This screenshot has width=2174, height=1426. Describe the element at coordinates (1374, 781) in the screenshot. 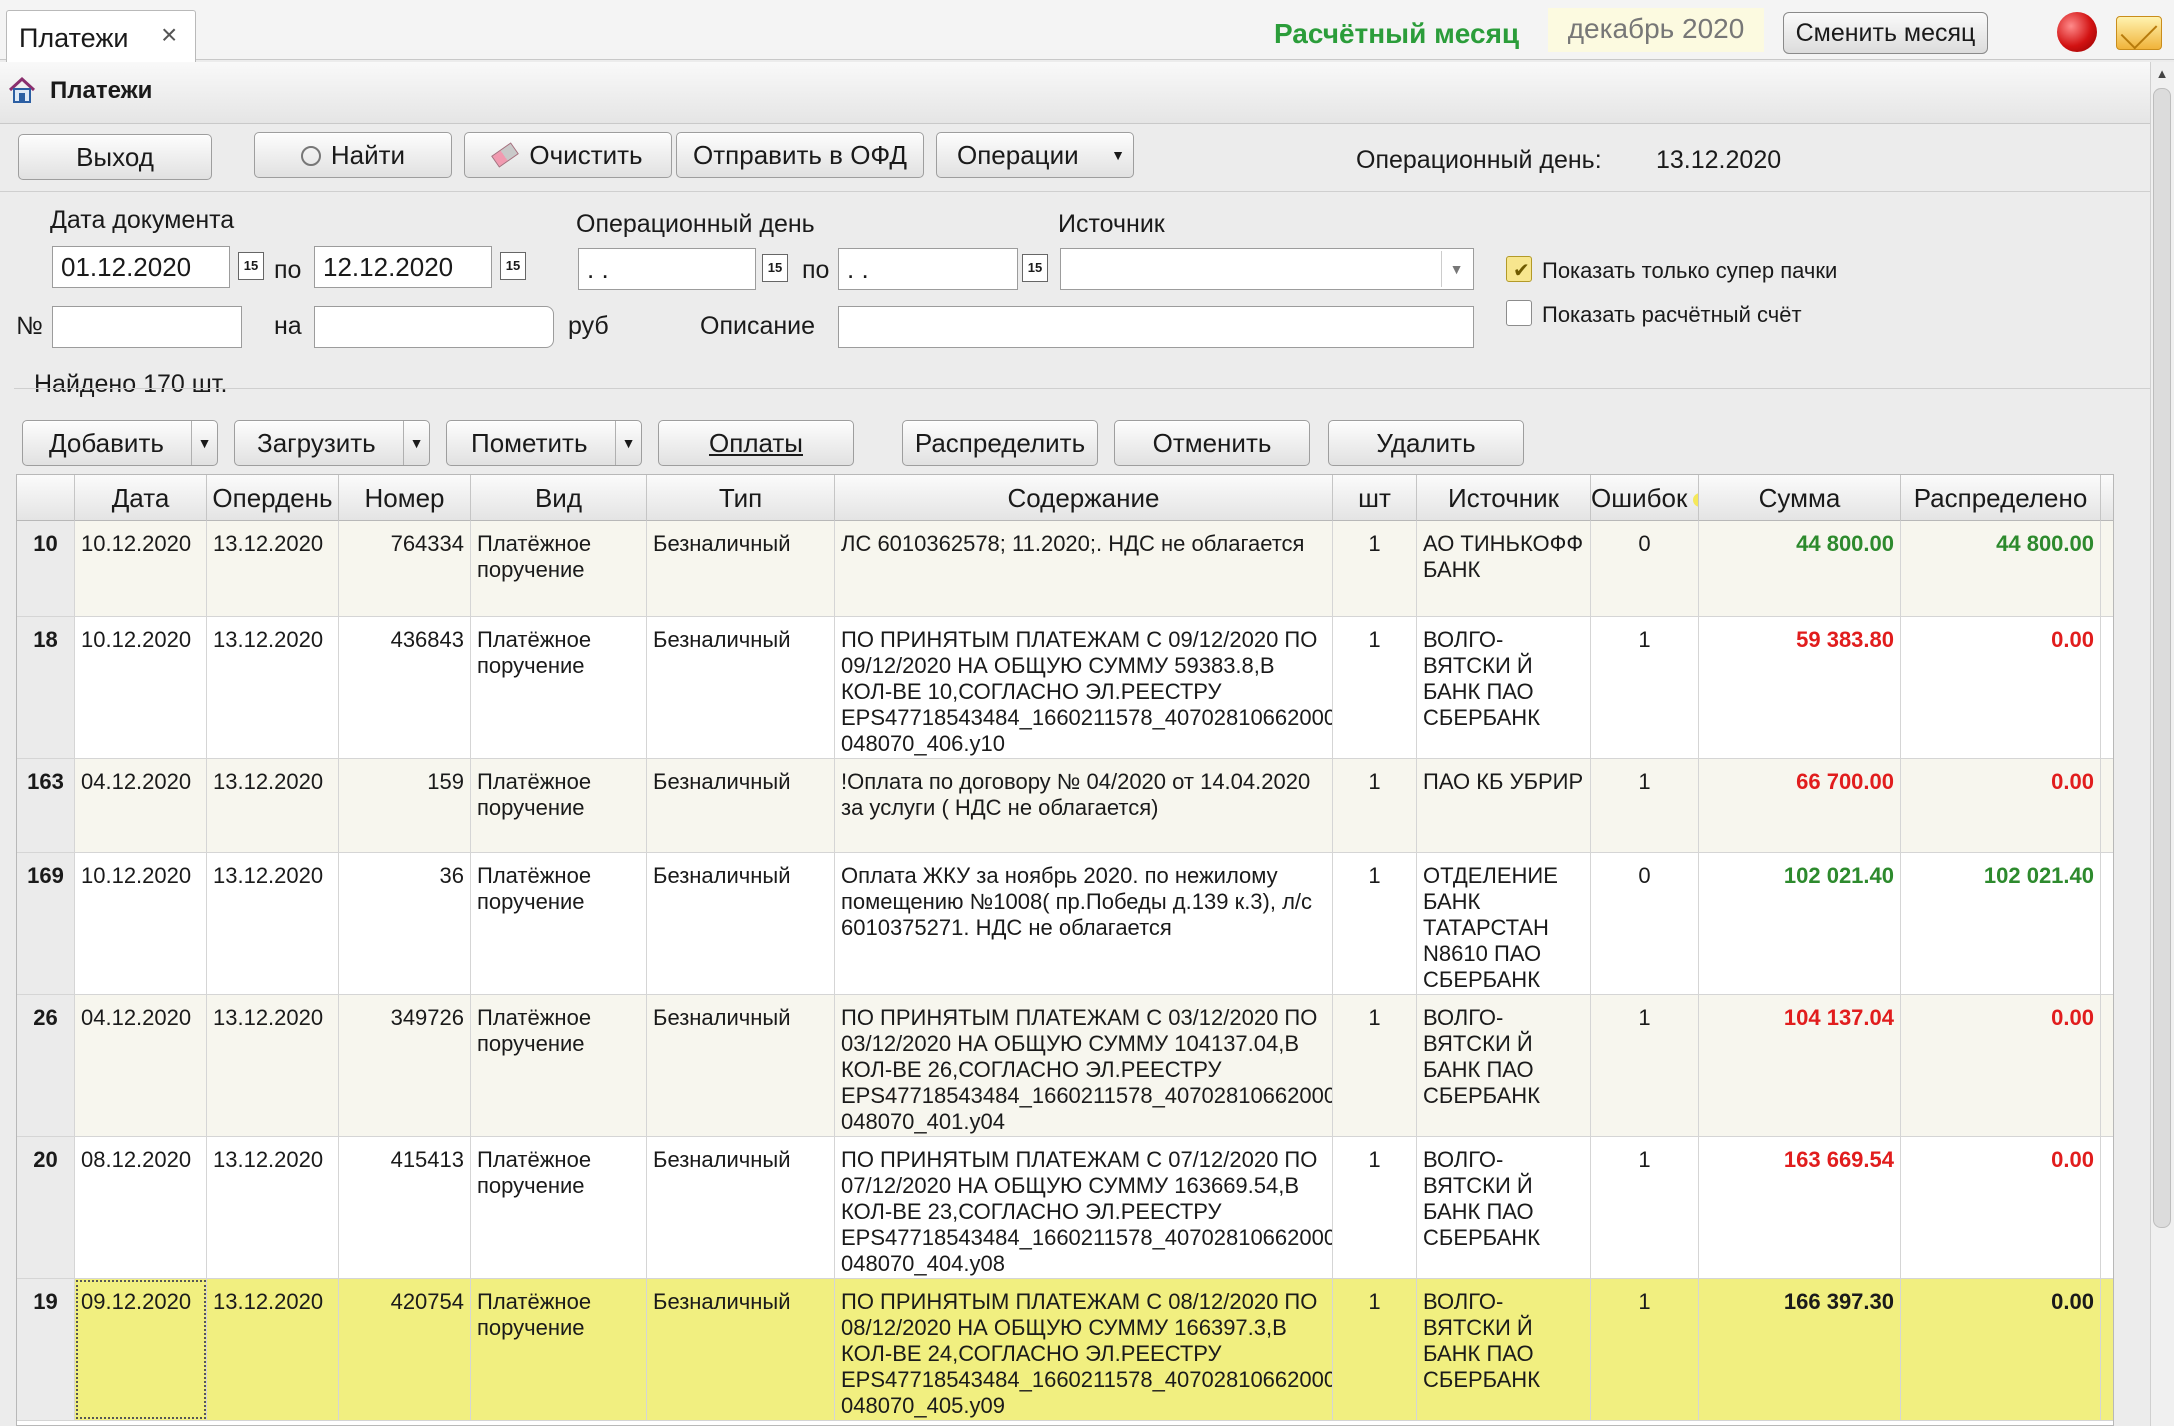

I see `qty-value: 1` at that location.